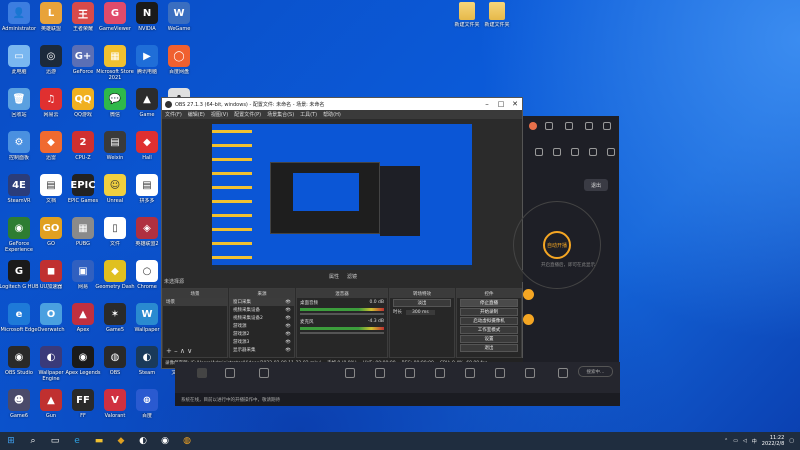  Describe the element at coordinates (219, 114) in the screenshot. I see `menu-item: 视图(V)` at that location.